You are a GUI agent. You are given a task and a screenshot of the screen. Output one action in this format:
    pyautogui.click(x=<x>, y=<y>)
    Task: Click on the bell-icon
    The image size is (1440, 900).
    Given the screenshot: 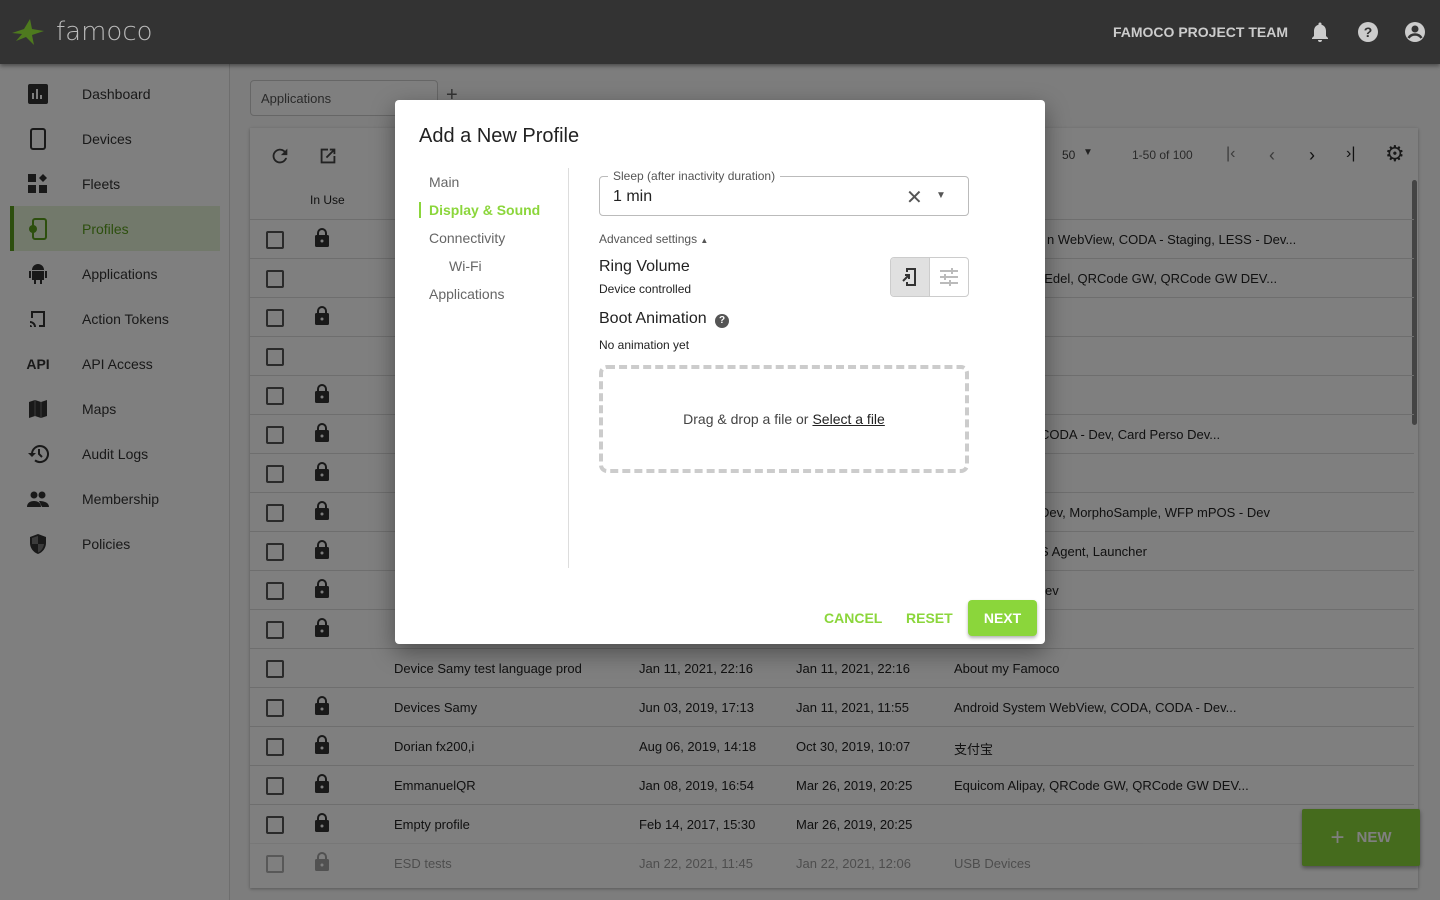 What is the action you would take?
    pyautogui.click(x=1320, y=32)
    